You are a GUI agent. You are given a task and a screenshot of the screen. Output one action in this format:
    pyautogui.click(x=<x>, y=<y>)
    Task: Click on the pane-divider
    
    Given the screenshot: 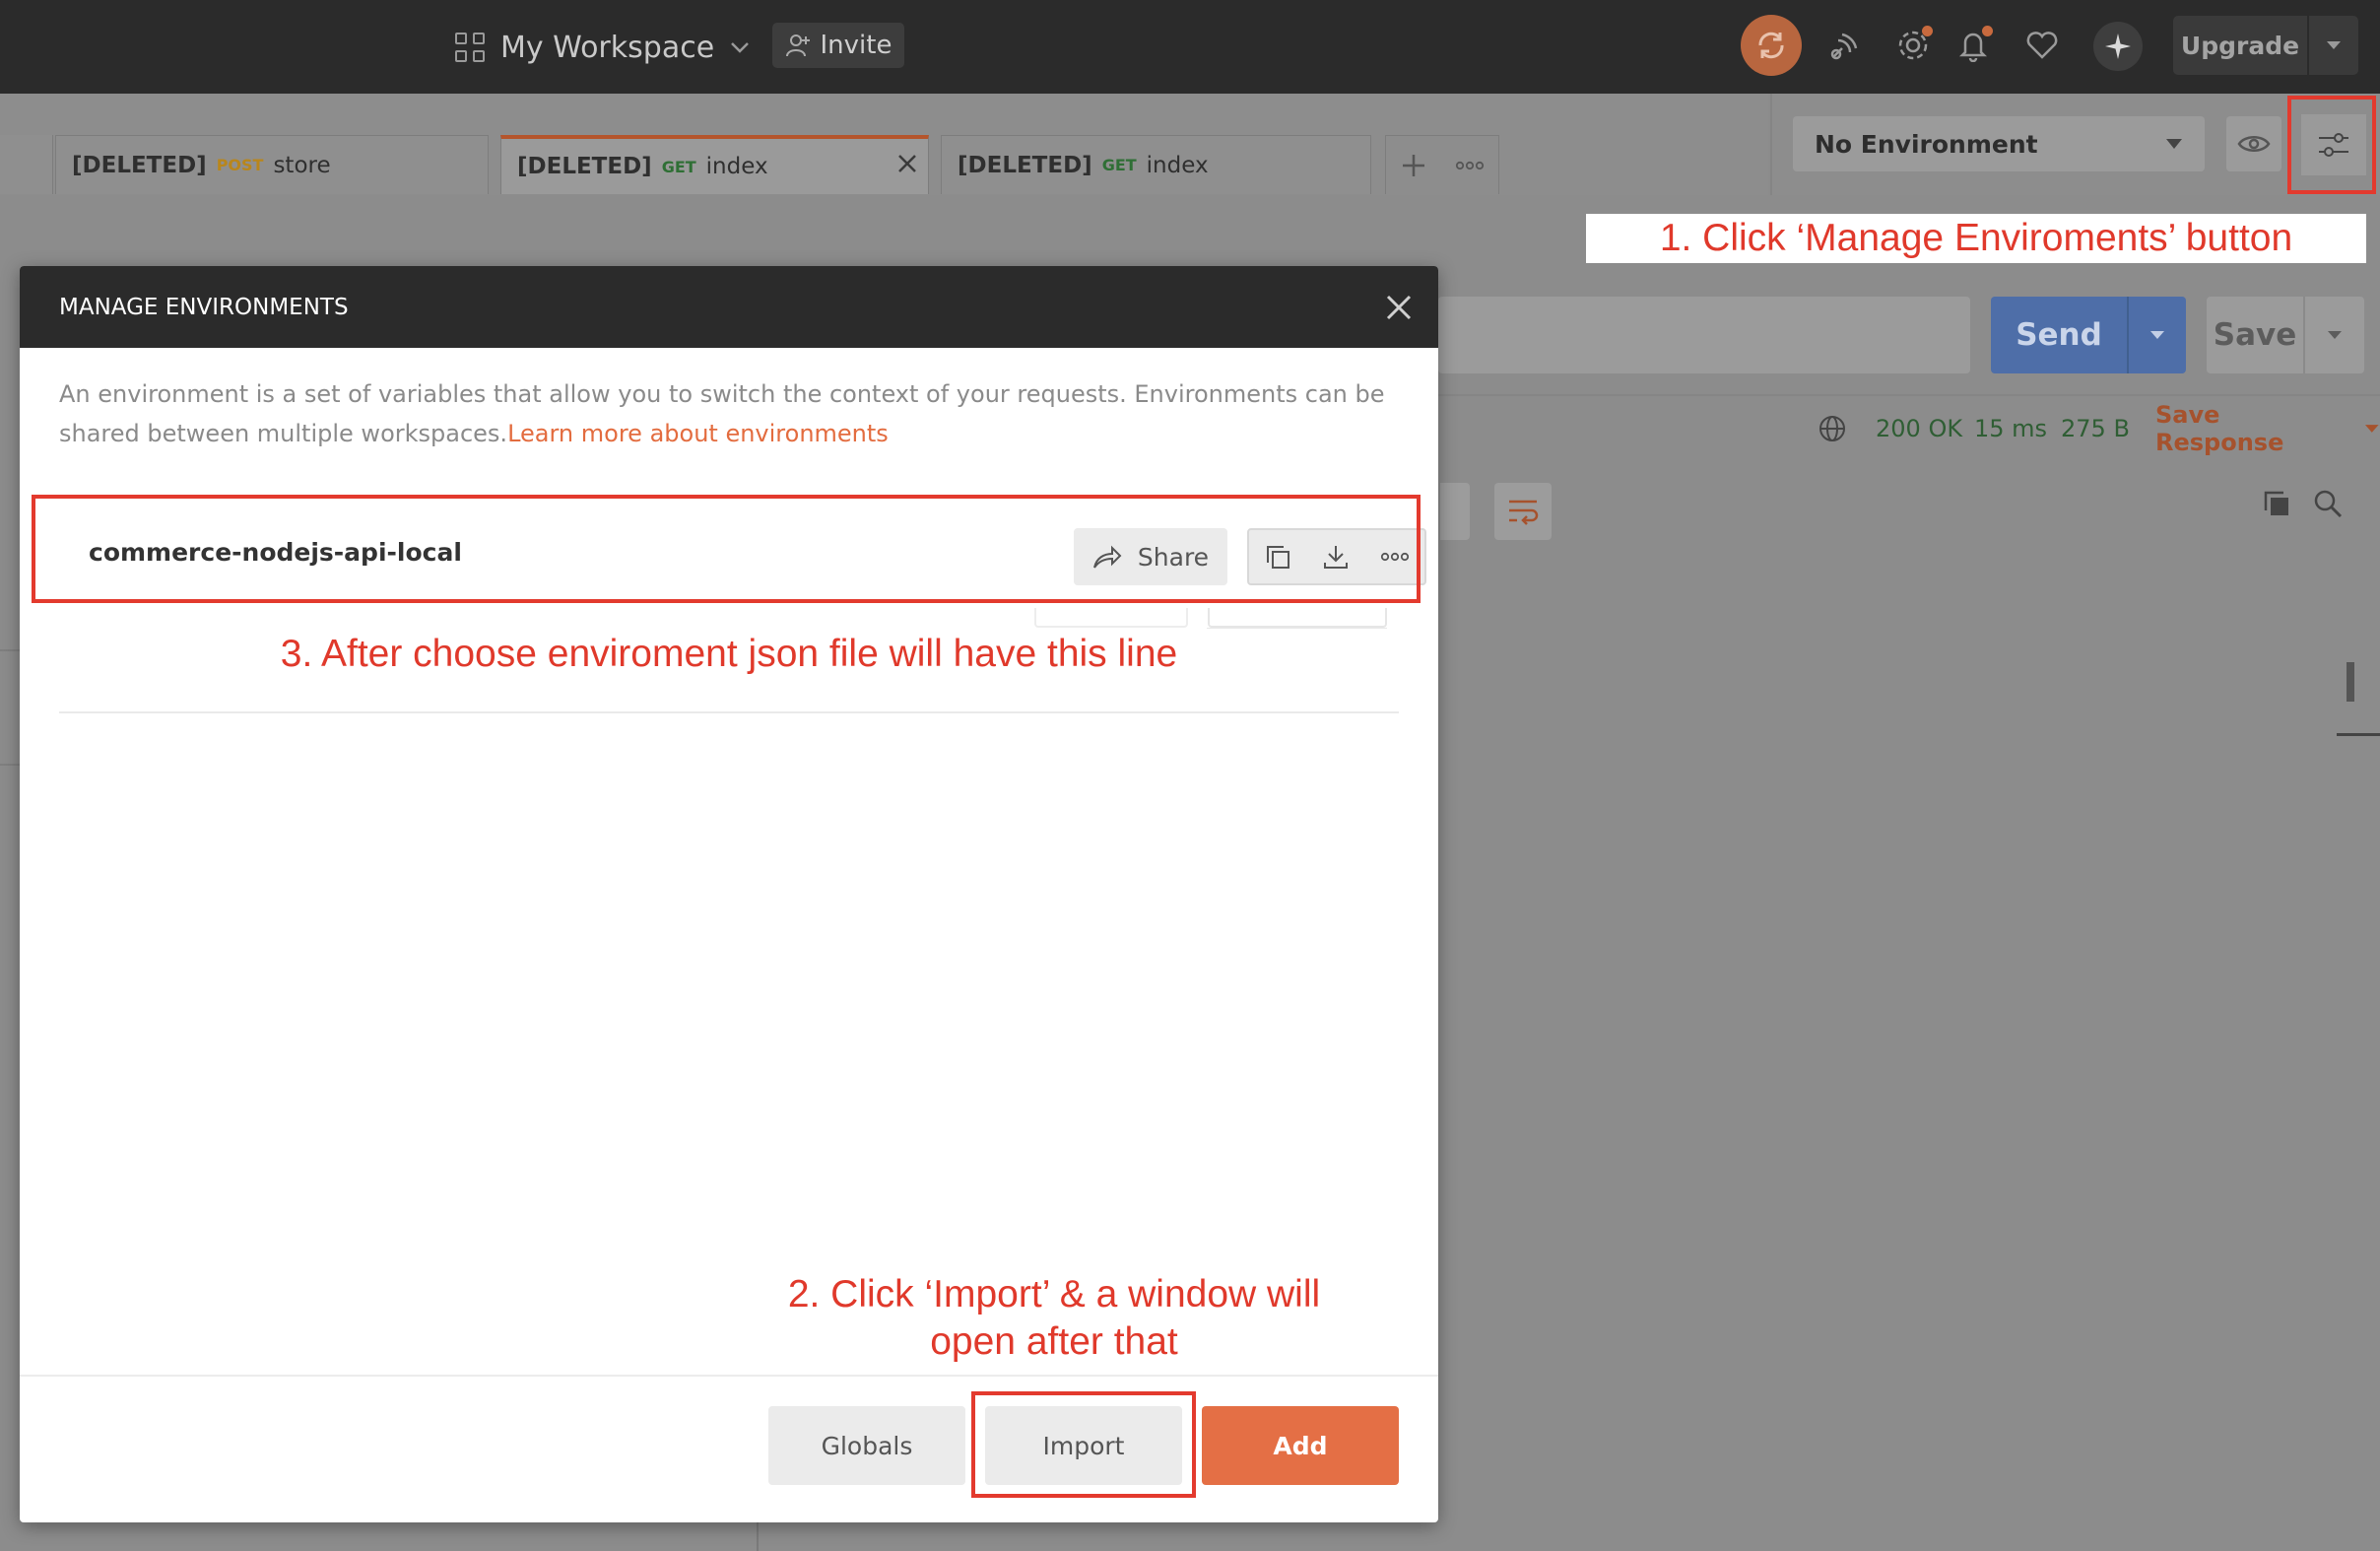 What is the action you would take?
    pyautogui.click(x=758, y=1537)
    